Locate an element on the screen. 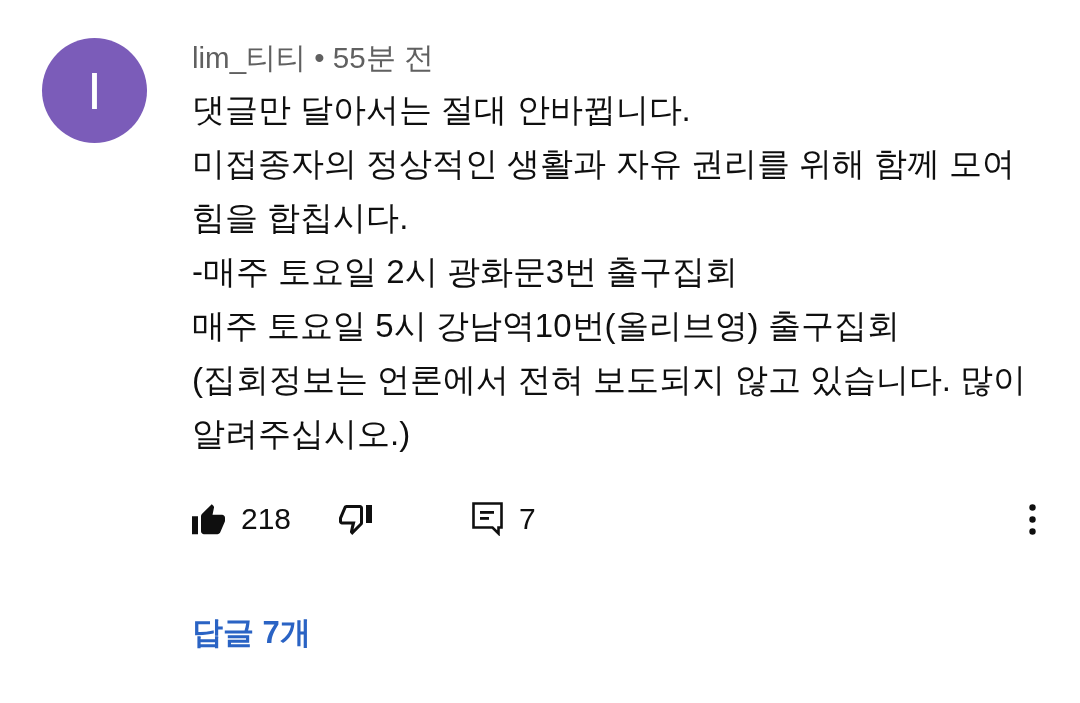 Image resolution: width=1080 pixels, height=703 pixels. avatar: I is located at coordinates (94, 90).